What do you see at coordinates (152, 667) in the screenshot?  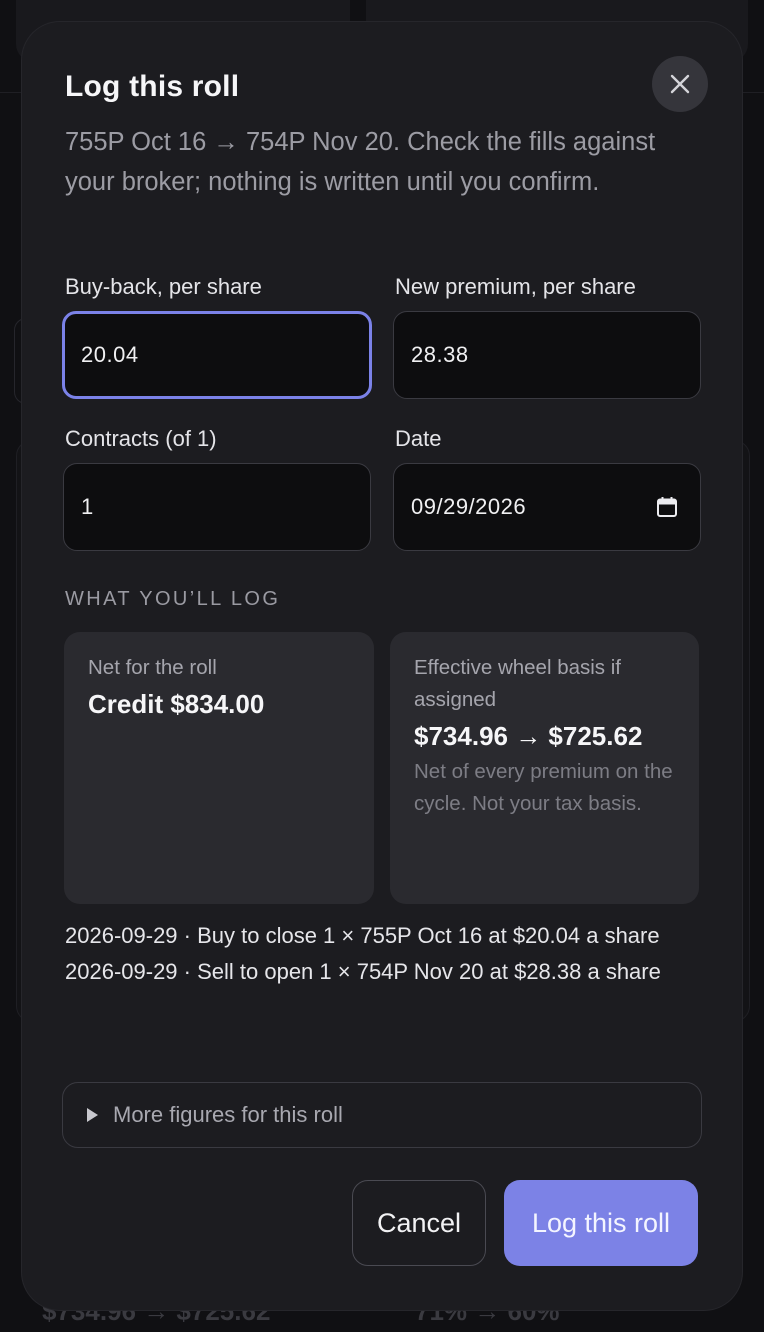 I see `net-roll-label: Net for the roll` at bounding box center [152, 667].